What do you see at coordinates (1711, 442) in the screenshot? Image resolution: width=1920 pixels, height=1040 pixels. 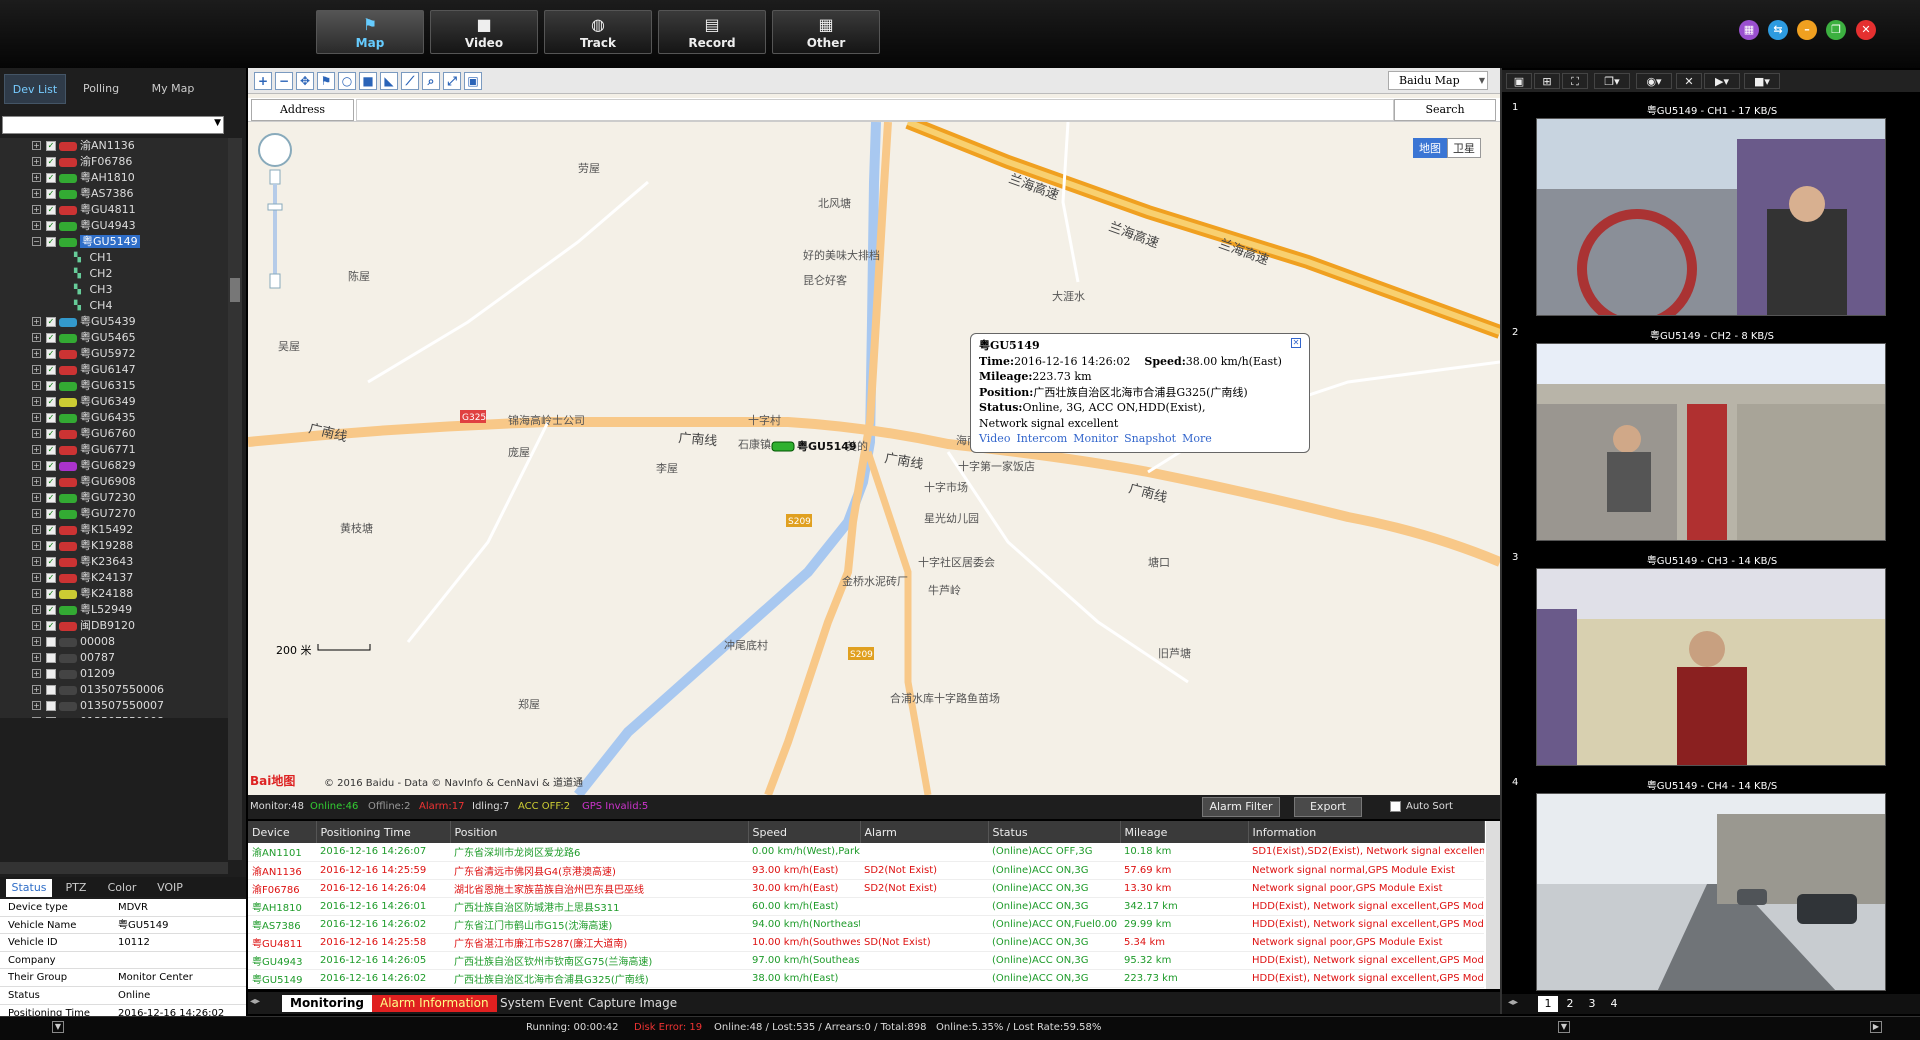 I see `video-frame-ch2` at bounding box center [1711, 442].